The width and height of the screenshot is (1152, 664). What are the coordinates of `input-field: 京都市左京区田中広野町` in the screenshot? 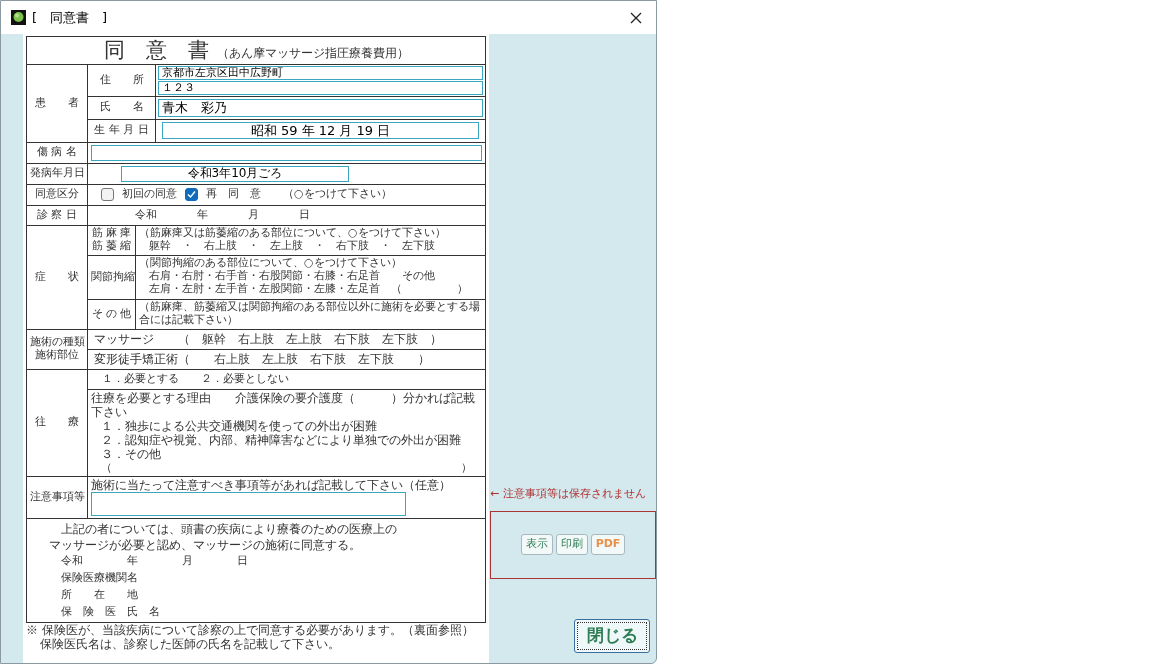 It's located at (320, 72).